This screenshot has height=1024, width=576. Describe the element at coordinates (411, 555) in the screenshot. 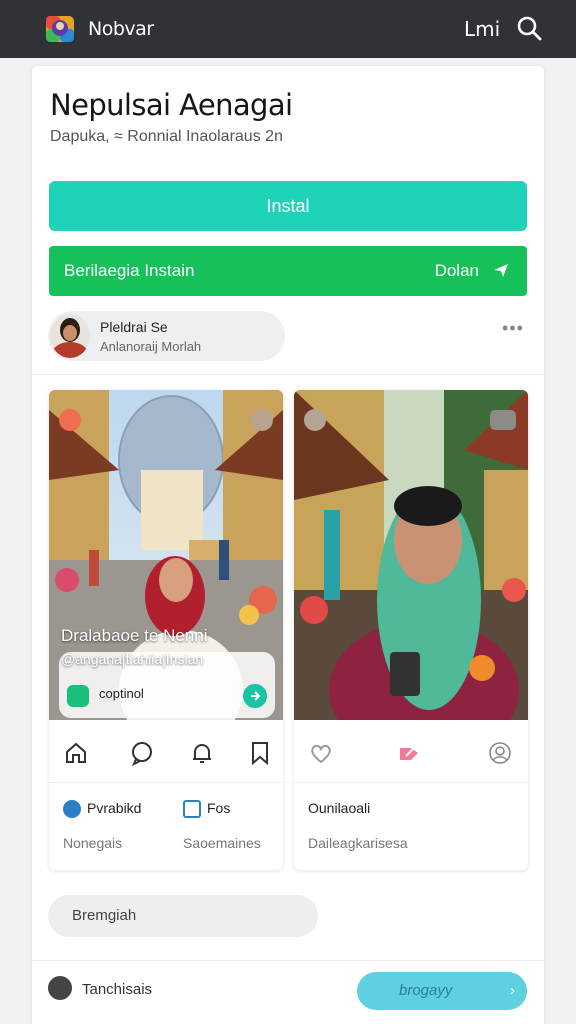

I see `post-image` at that location.